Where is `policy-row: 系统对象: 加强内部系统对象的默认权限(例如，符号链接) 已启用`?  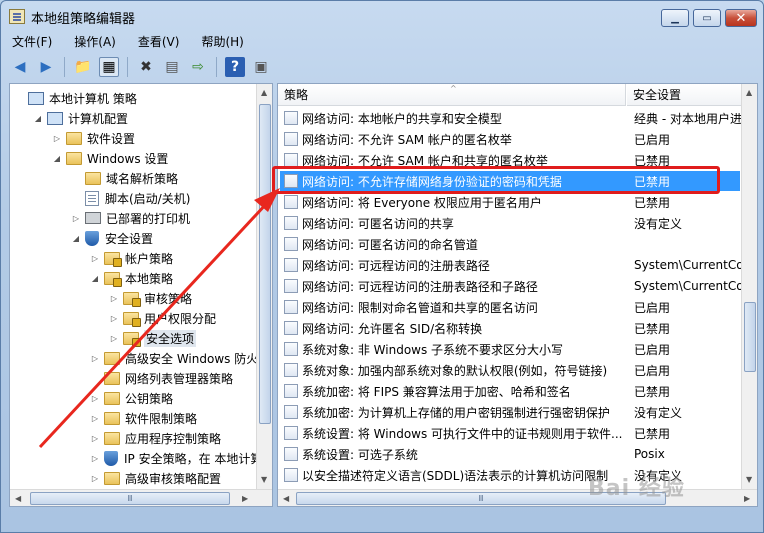 policy-row: 系统对象: 加强内部系统对象的默认权限(例如，符号链接) 已启用 is located at coordinates (510, 370).